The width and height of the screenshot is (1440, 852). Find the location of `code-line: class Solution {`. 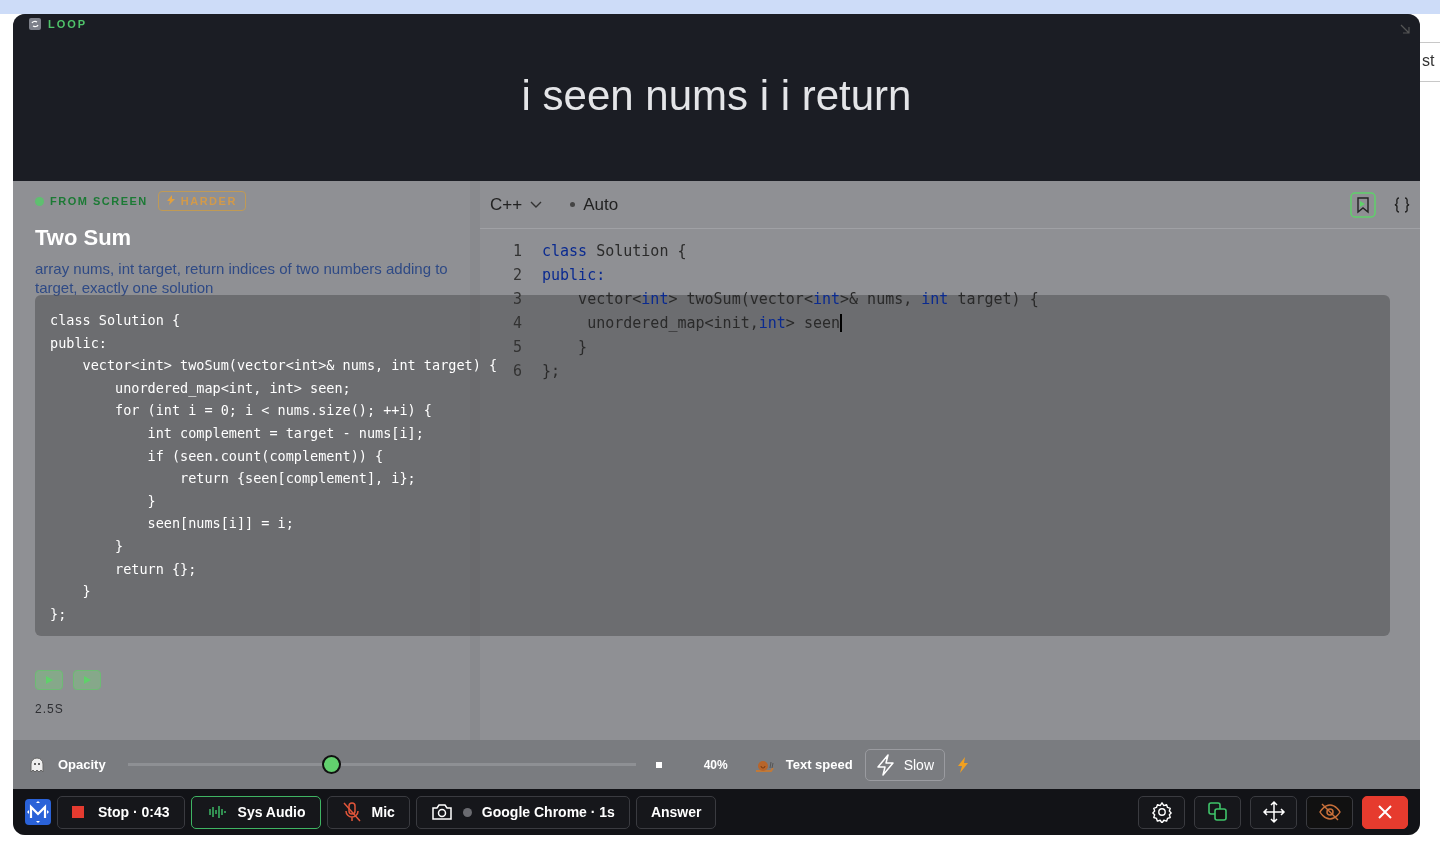

code-line: class Solution { is located at coordinates (614, 251).